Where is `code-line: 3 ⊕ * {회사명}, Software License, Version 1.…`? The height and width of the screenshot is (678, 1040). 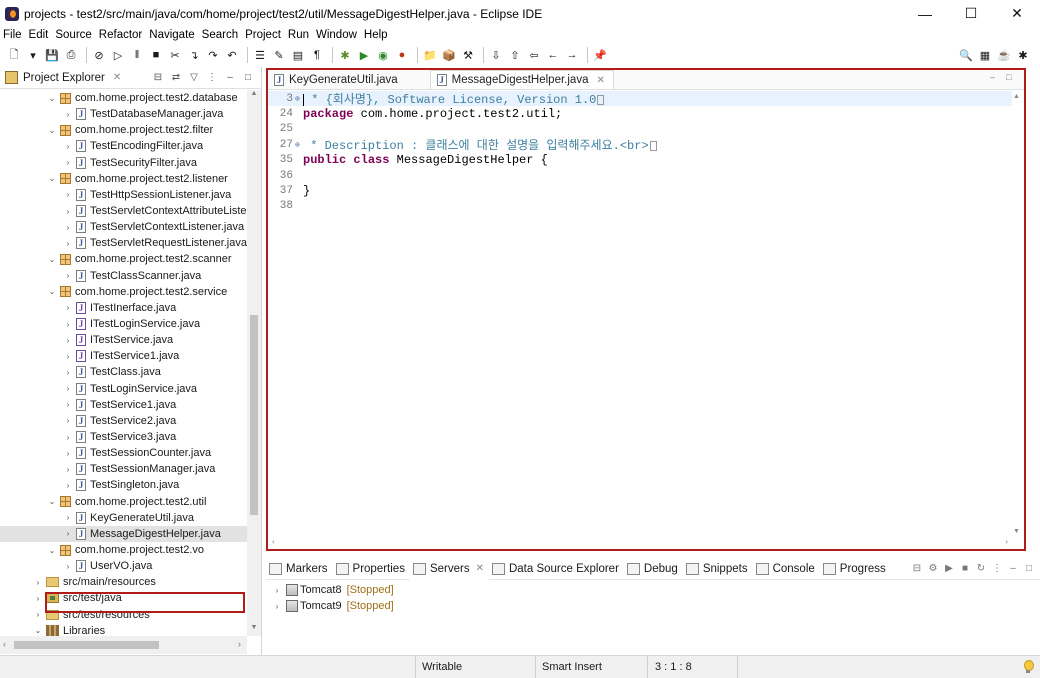
code-line: 3 ⊕ * {회사명}, Software License, Version 1.… is located at coordinates (640, 99).